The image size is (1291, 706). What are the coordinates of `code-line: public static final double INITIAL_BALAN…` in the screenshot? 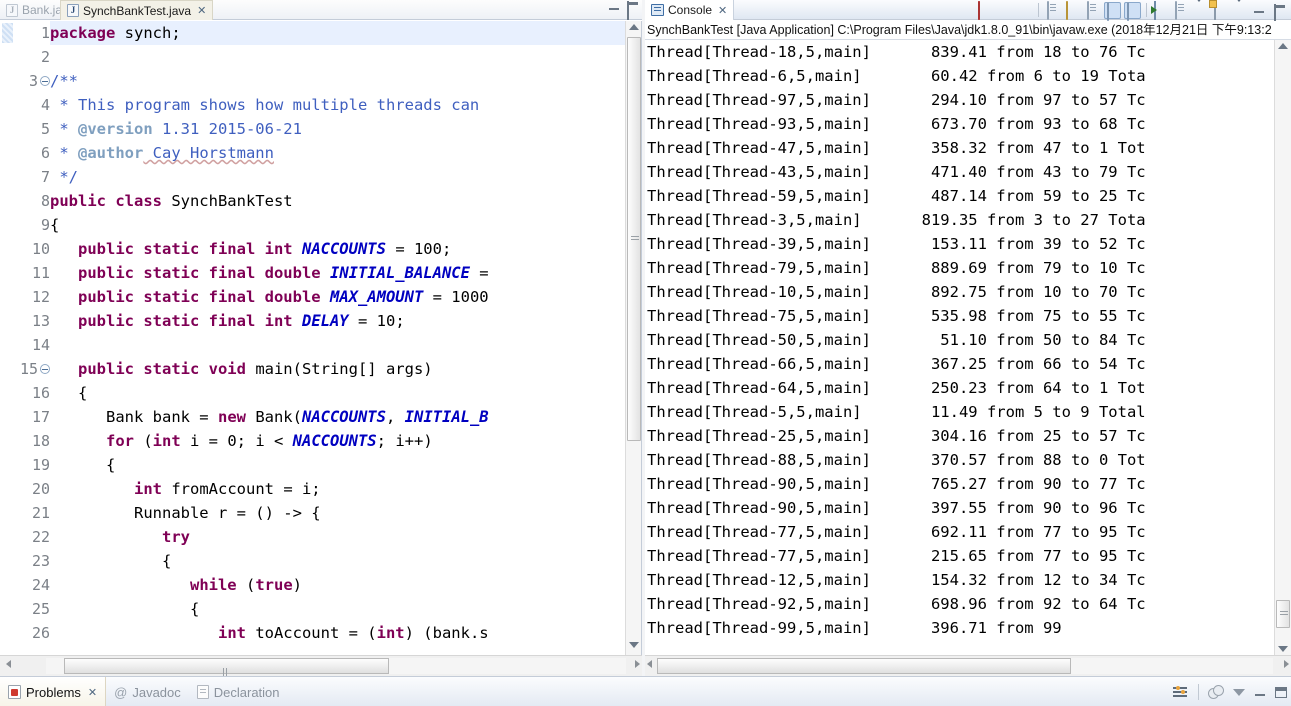 It's located at (337, 273).